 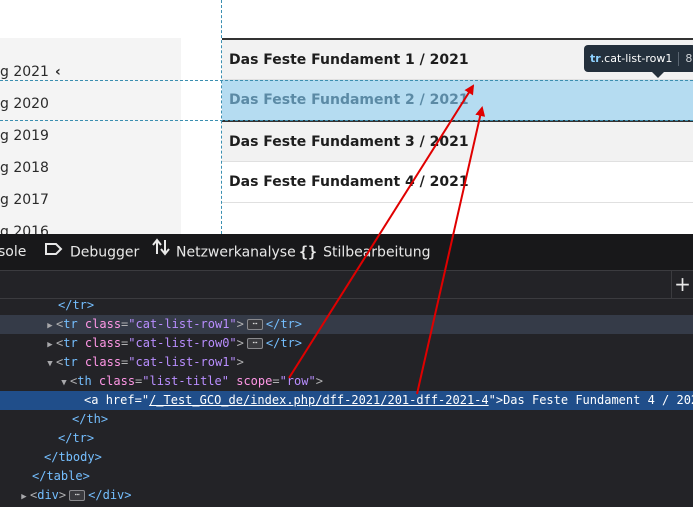 What do you see at coordinates (161, 252) in the screenshot?
I see `network-arrows-icon` at bounding box center [161, 252].